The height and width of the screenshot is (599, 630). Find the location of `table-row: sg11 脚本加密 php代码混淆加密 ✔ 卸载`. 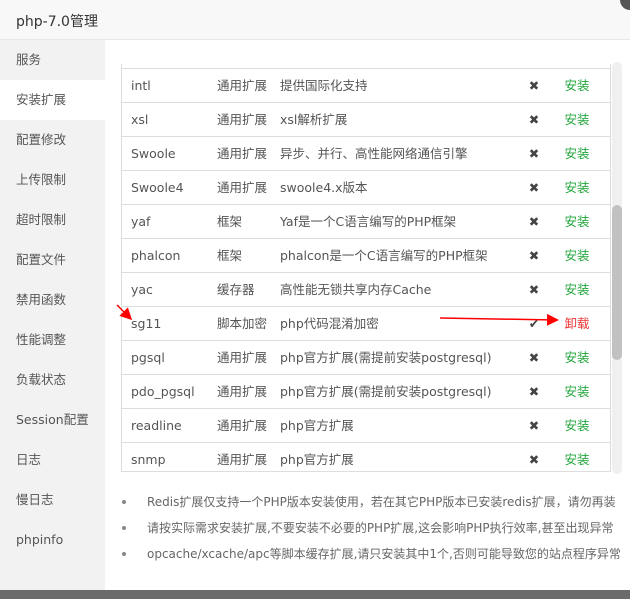

table-row: sg11 脚本加密 php代码混淆加密 ✔ 卸载 is located at coordinates (366, 323).